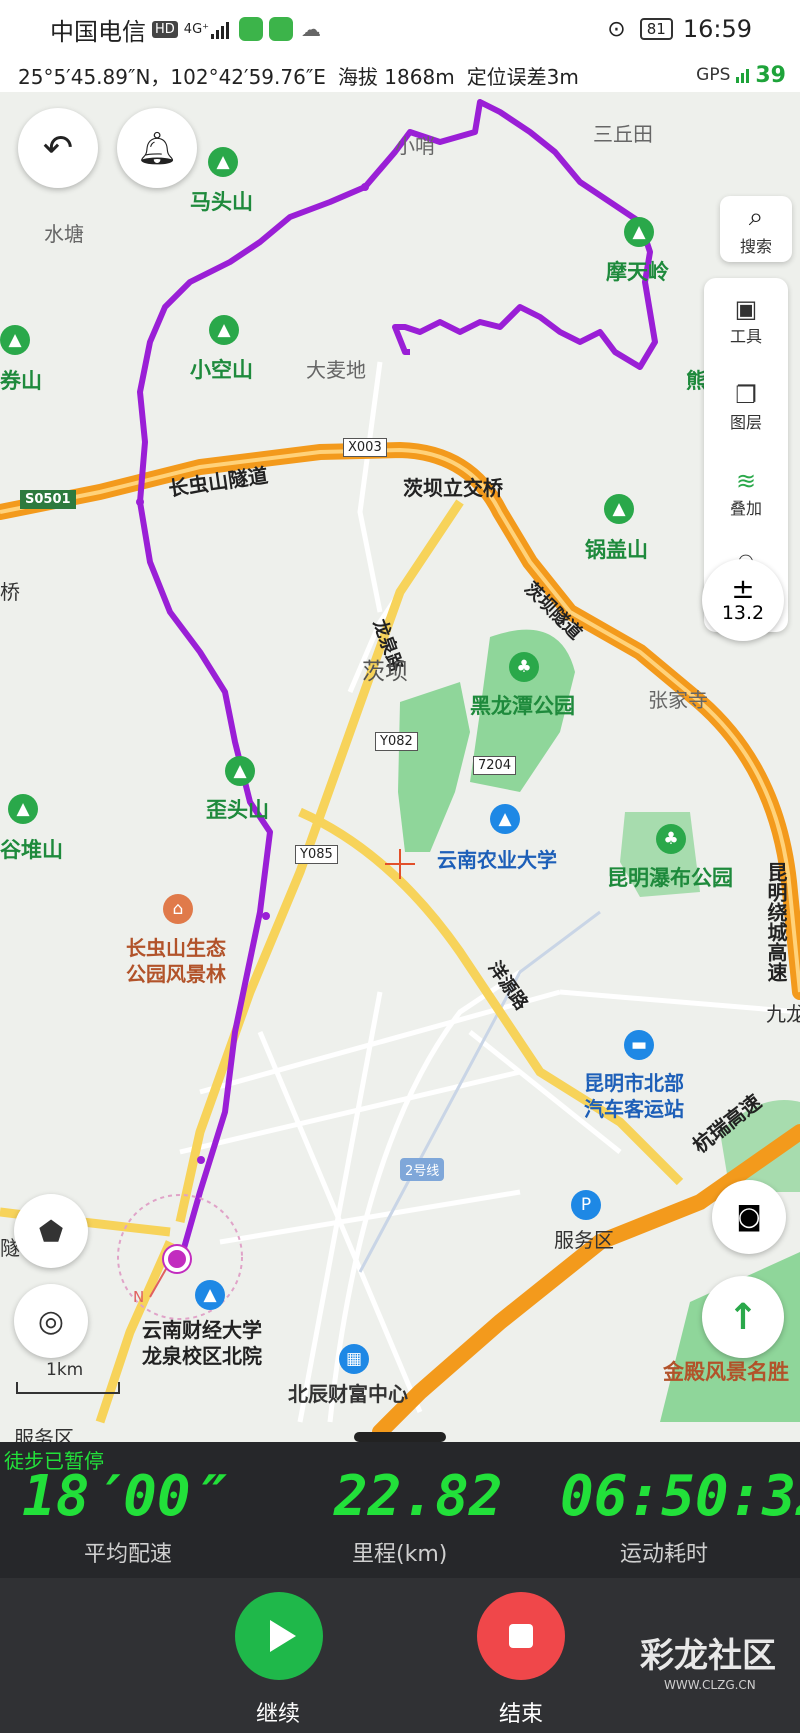 The width and height of the screenshot is (800, 1733). I want to click on scale-bar: 1km, so click(68, 1377).